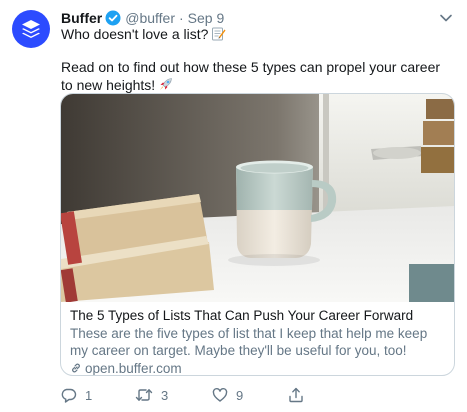  I want to click on verified-badge-icon, so click(113, 18).